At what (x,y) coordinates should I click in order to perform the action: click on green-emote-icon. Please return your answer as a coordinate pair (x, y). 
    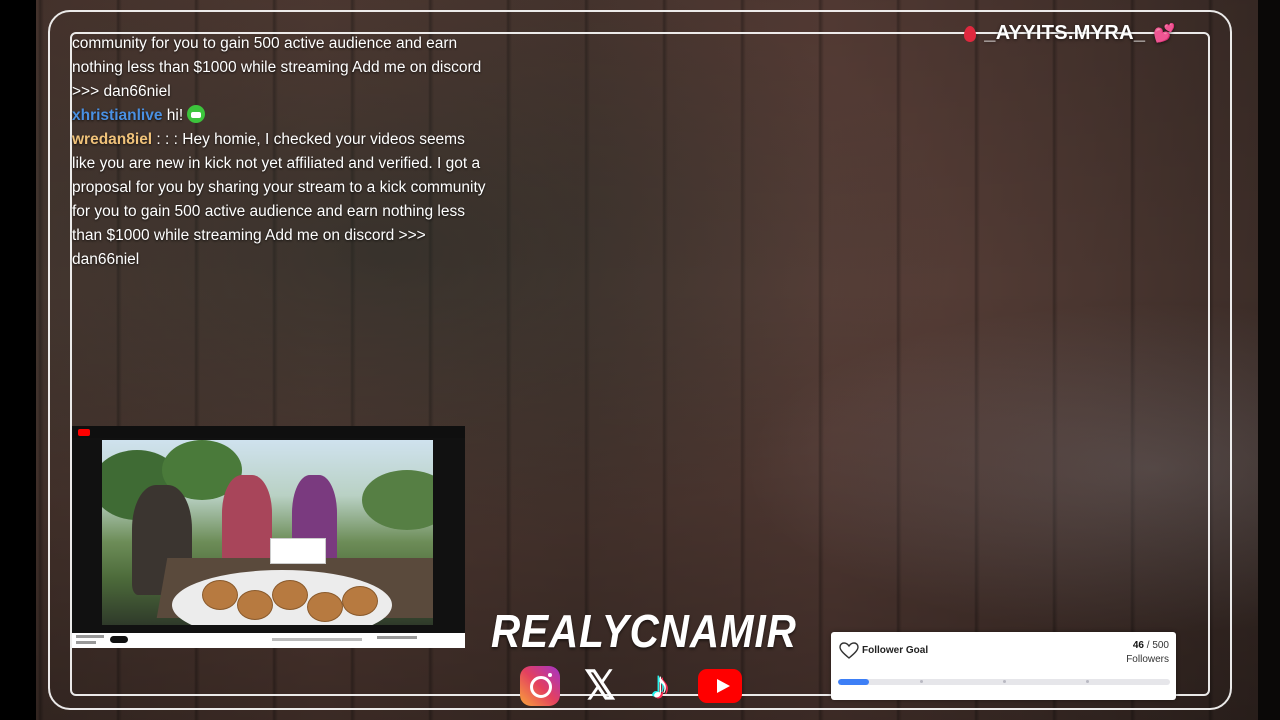
    Looking at the image, I should click on (196, 114).